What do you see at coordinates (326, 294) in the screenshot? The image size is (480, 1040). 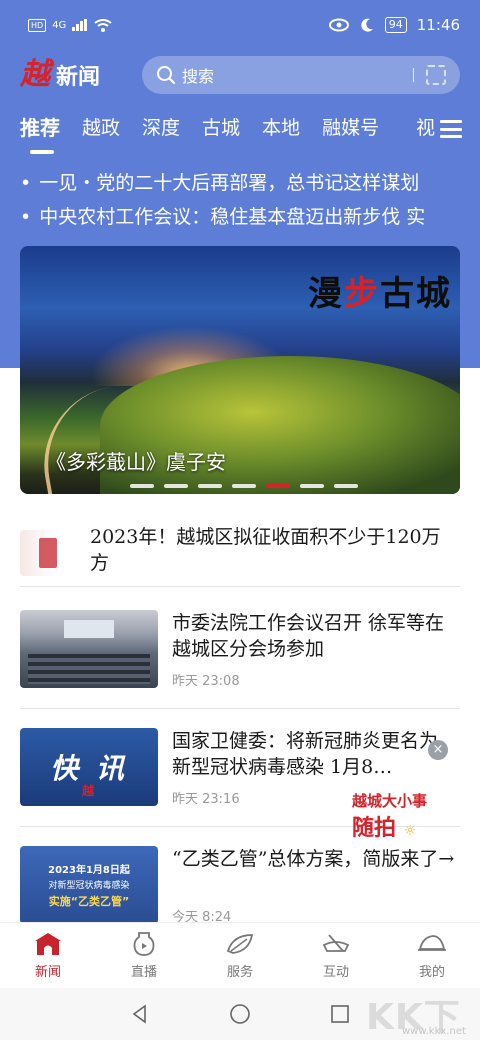 I see `brand-char: 漫` at bounding box center [326, 294].